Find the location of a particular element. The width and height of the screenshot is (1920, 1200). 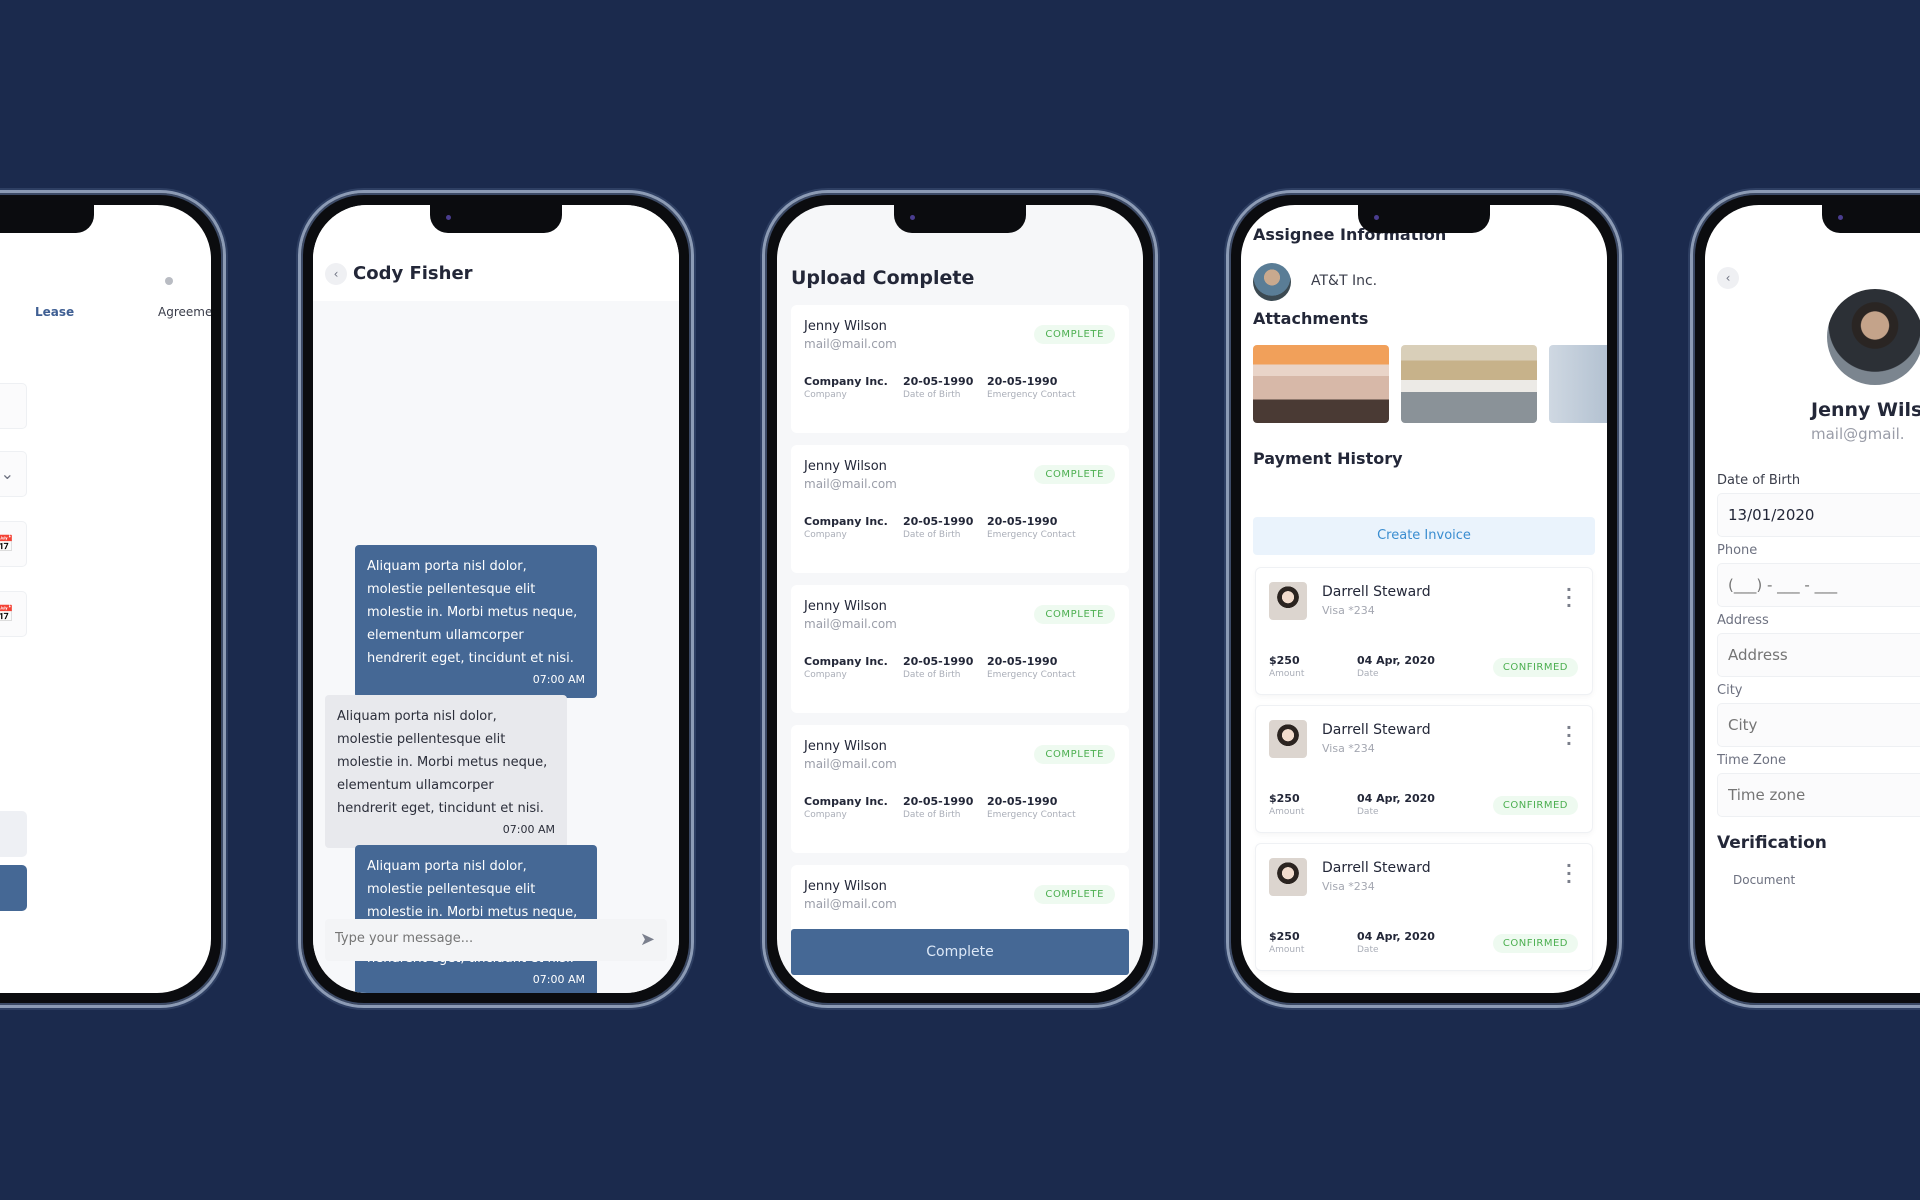

timezone-input is located at coordinates (1818, 795).